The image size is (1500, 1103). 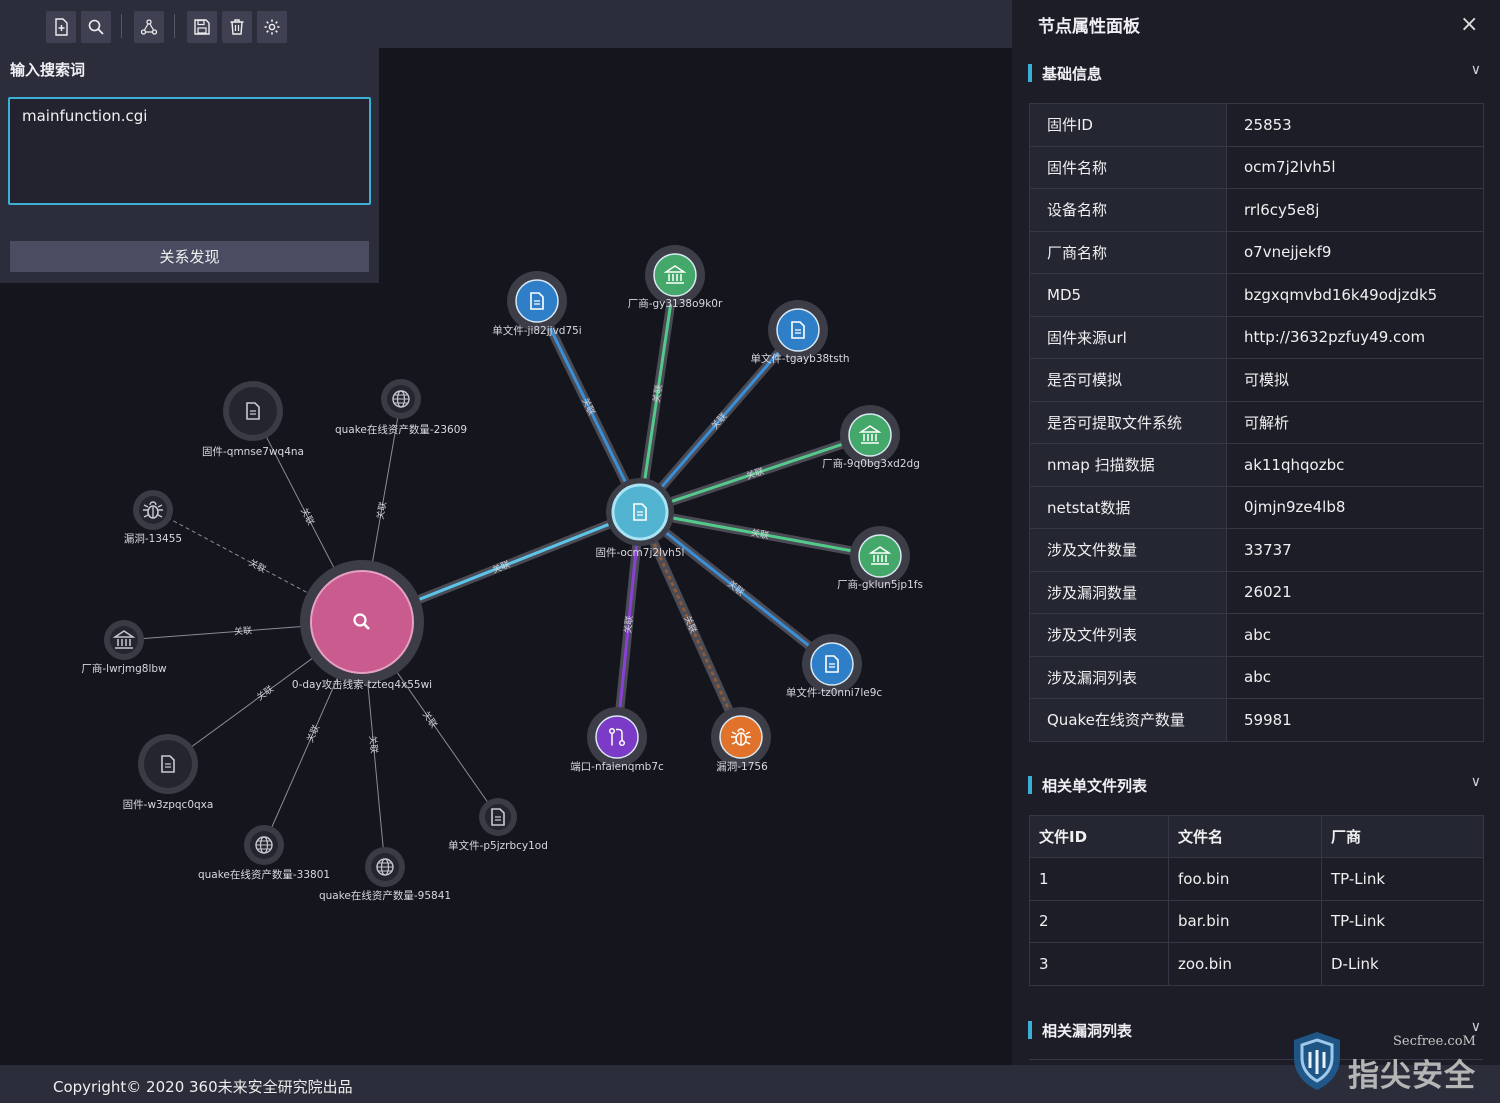 What do you see at coordinates (1256, 167) in the screenshot?
I see `info-row: 固件名称 ocm7j2lvh5l` at bounding box center [1256, 167].